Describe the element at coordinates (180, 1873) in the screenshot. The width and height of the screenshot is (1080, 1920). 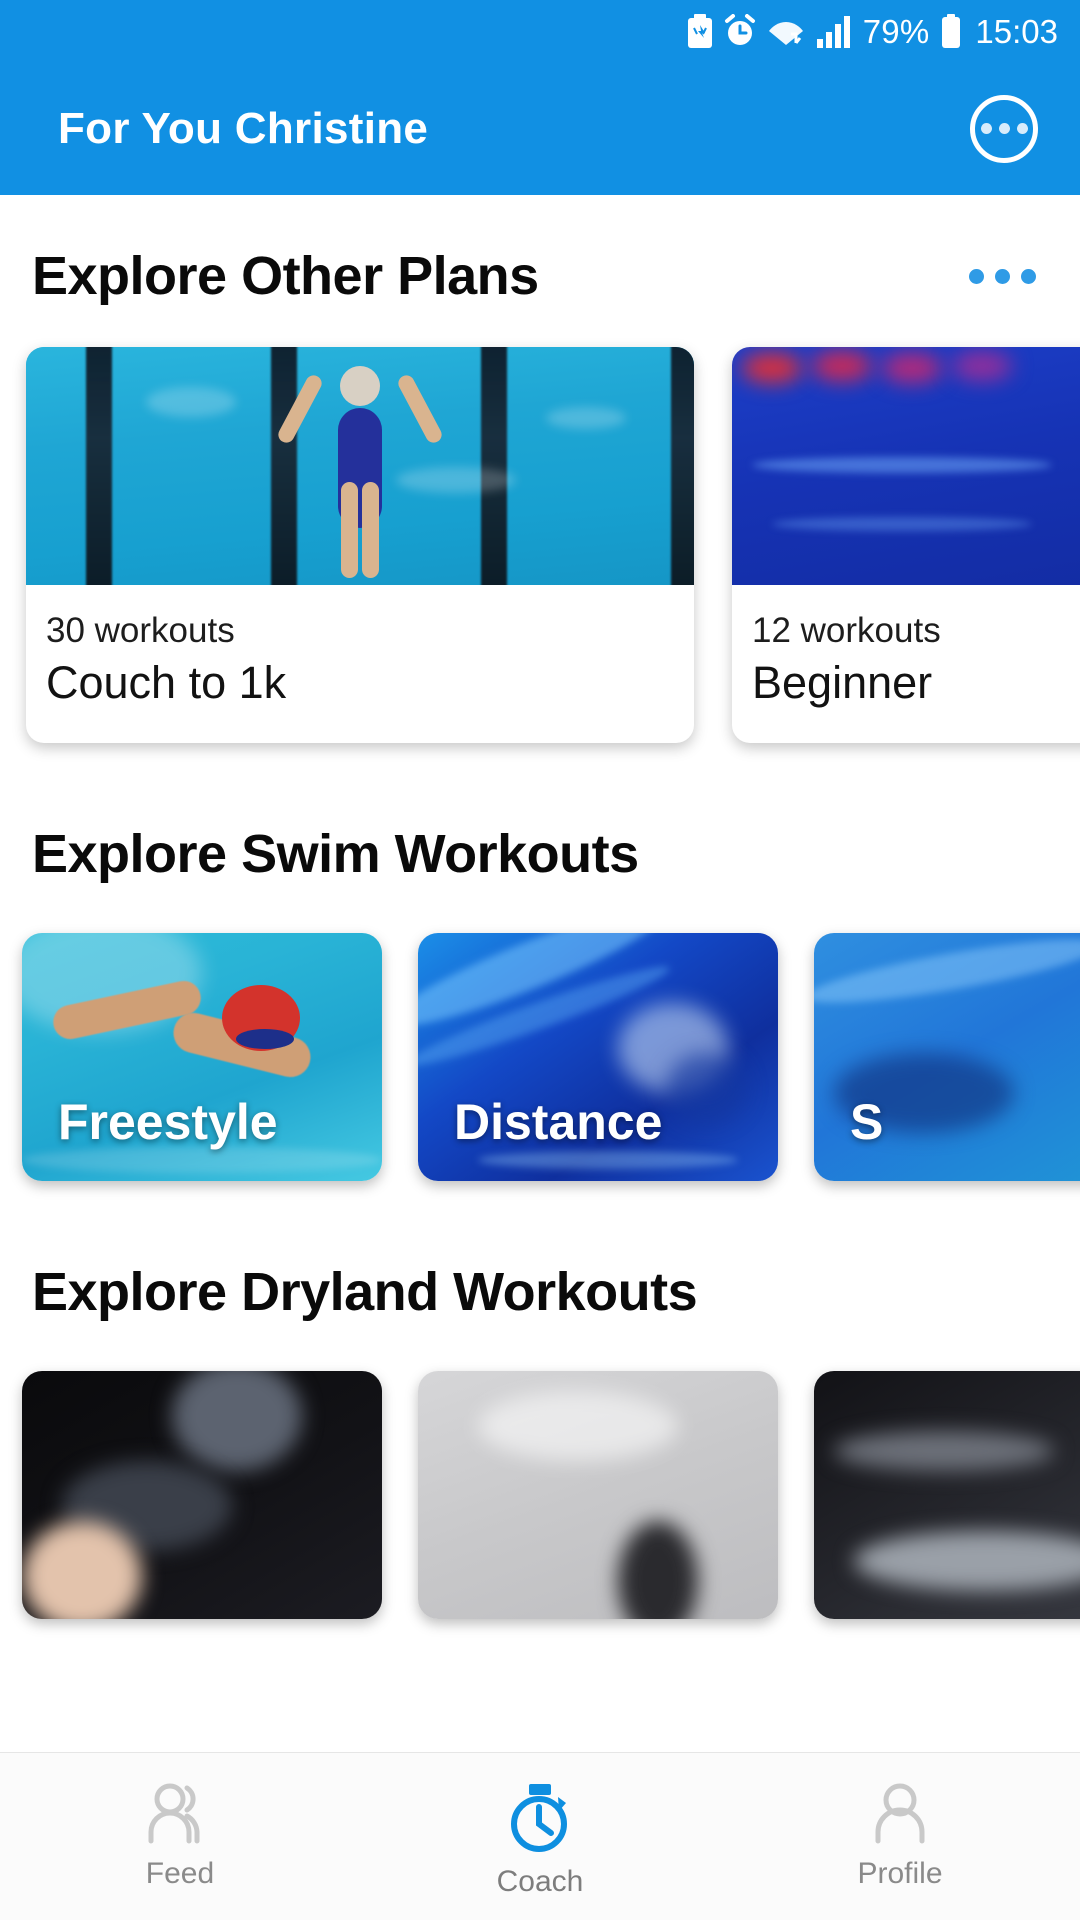
I see `nav-label: Feed` at that location.